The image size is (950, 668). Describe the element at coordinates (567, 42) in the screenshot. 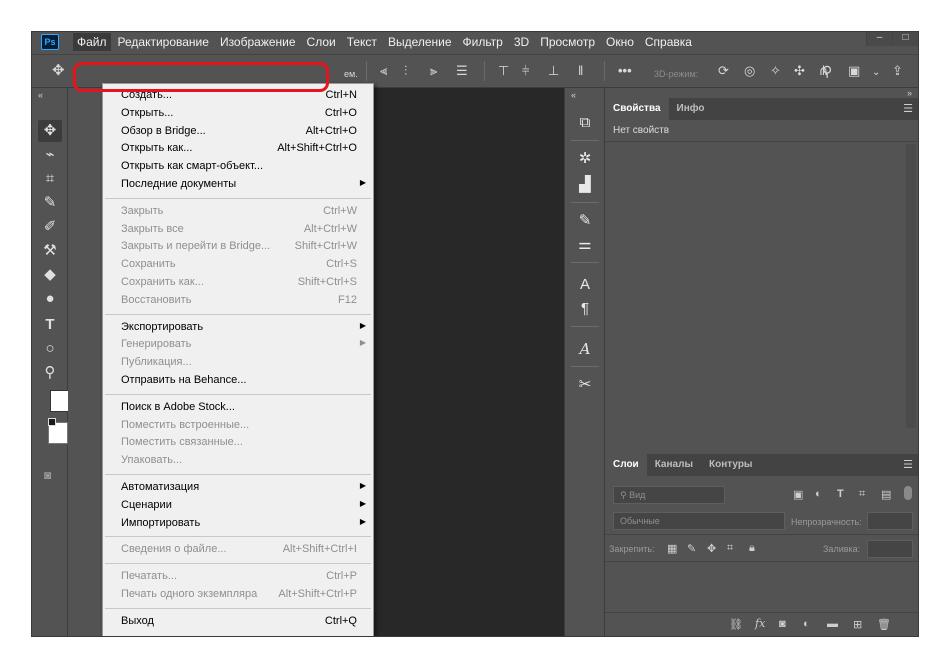

I see `menu-view: Просмотр` at that location.